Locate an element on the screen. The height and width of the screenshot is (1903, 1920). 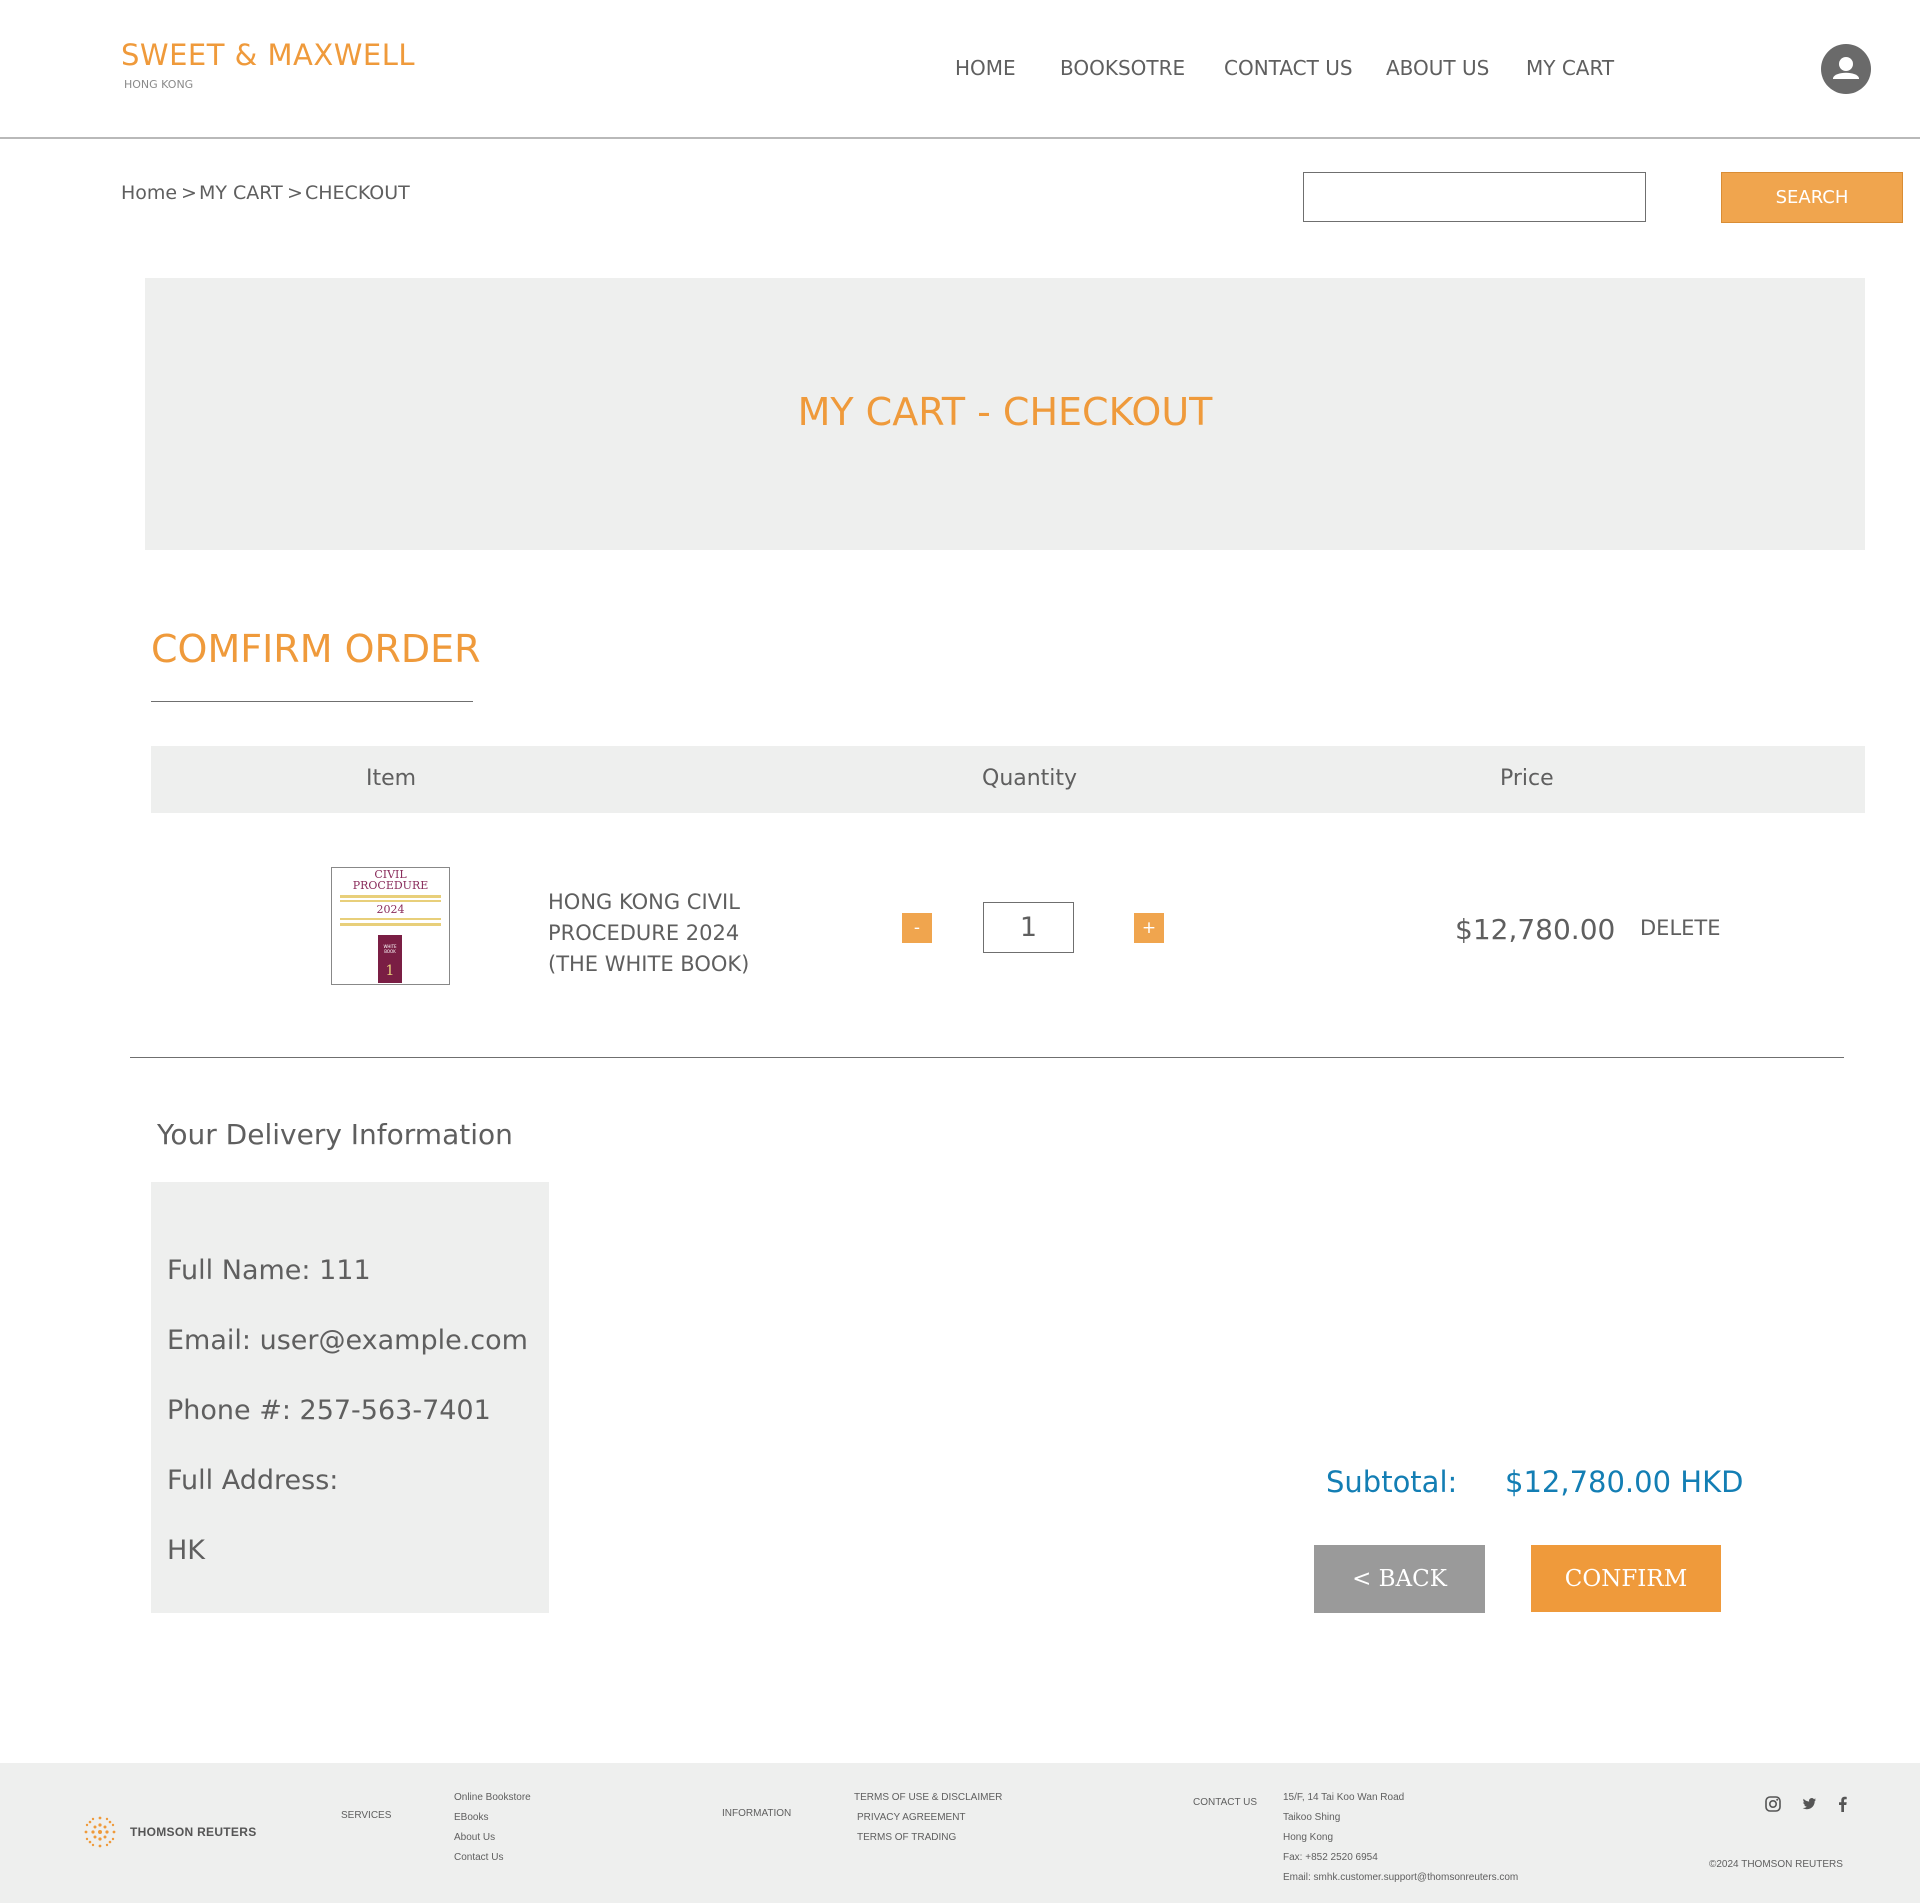
delivery-address: HK is located at coordinates (186, 1550).